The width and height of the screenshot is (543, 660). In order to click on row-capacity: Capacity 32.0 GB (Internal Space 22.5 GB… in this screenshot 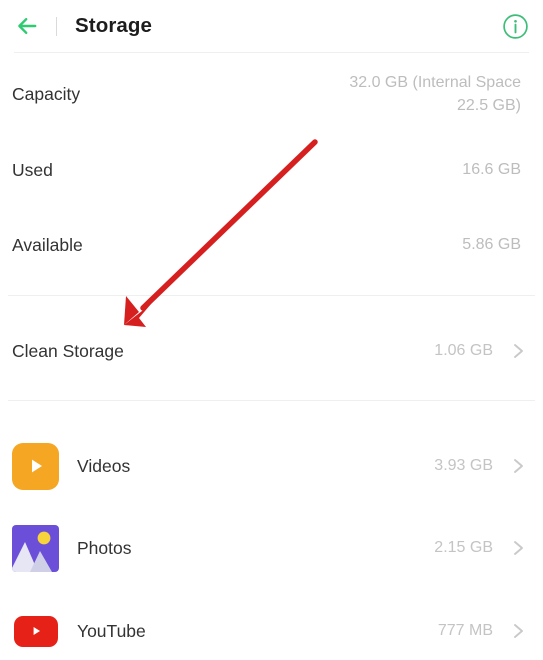, I will do `click(271, 94)`.